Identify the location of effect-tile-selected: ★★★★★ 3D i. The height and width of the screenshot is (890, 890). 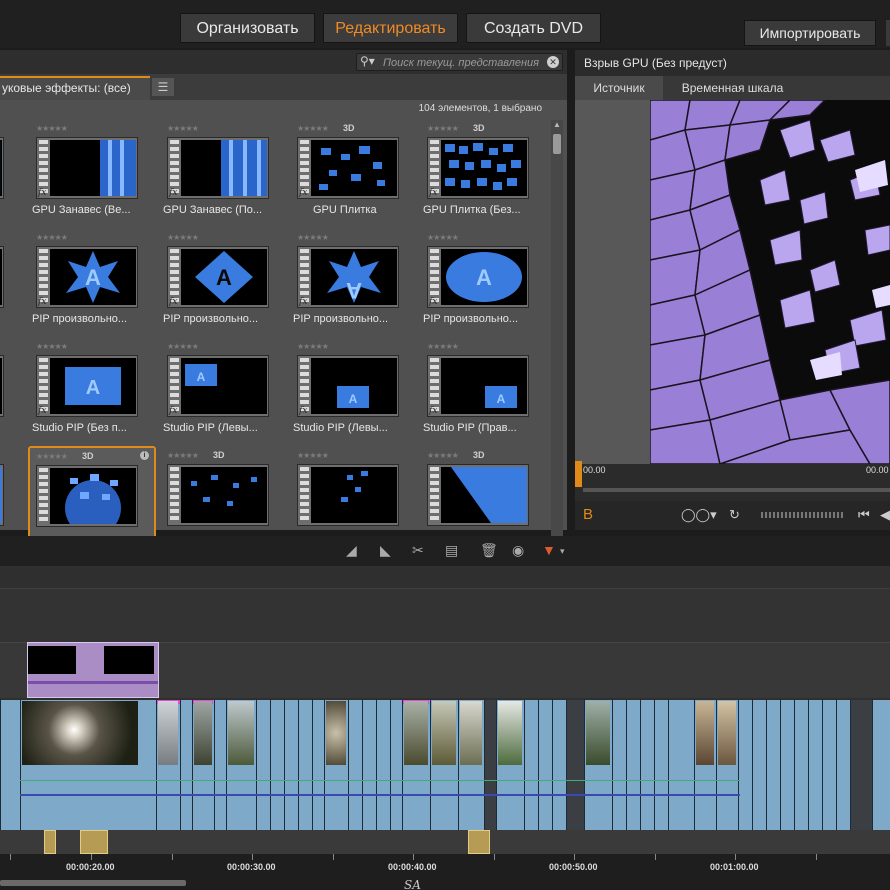
(92, 498).